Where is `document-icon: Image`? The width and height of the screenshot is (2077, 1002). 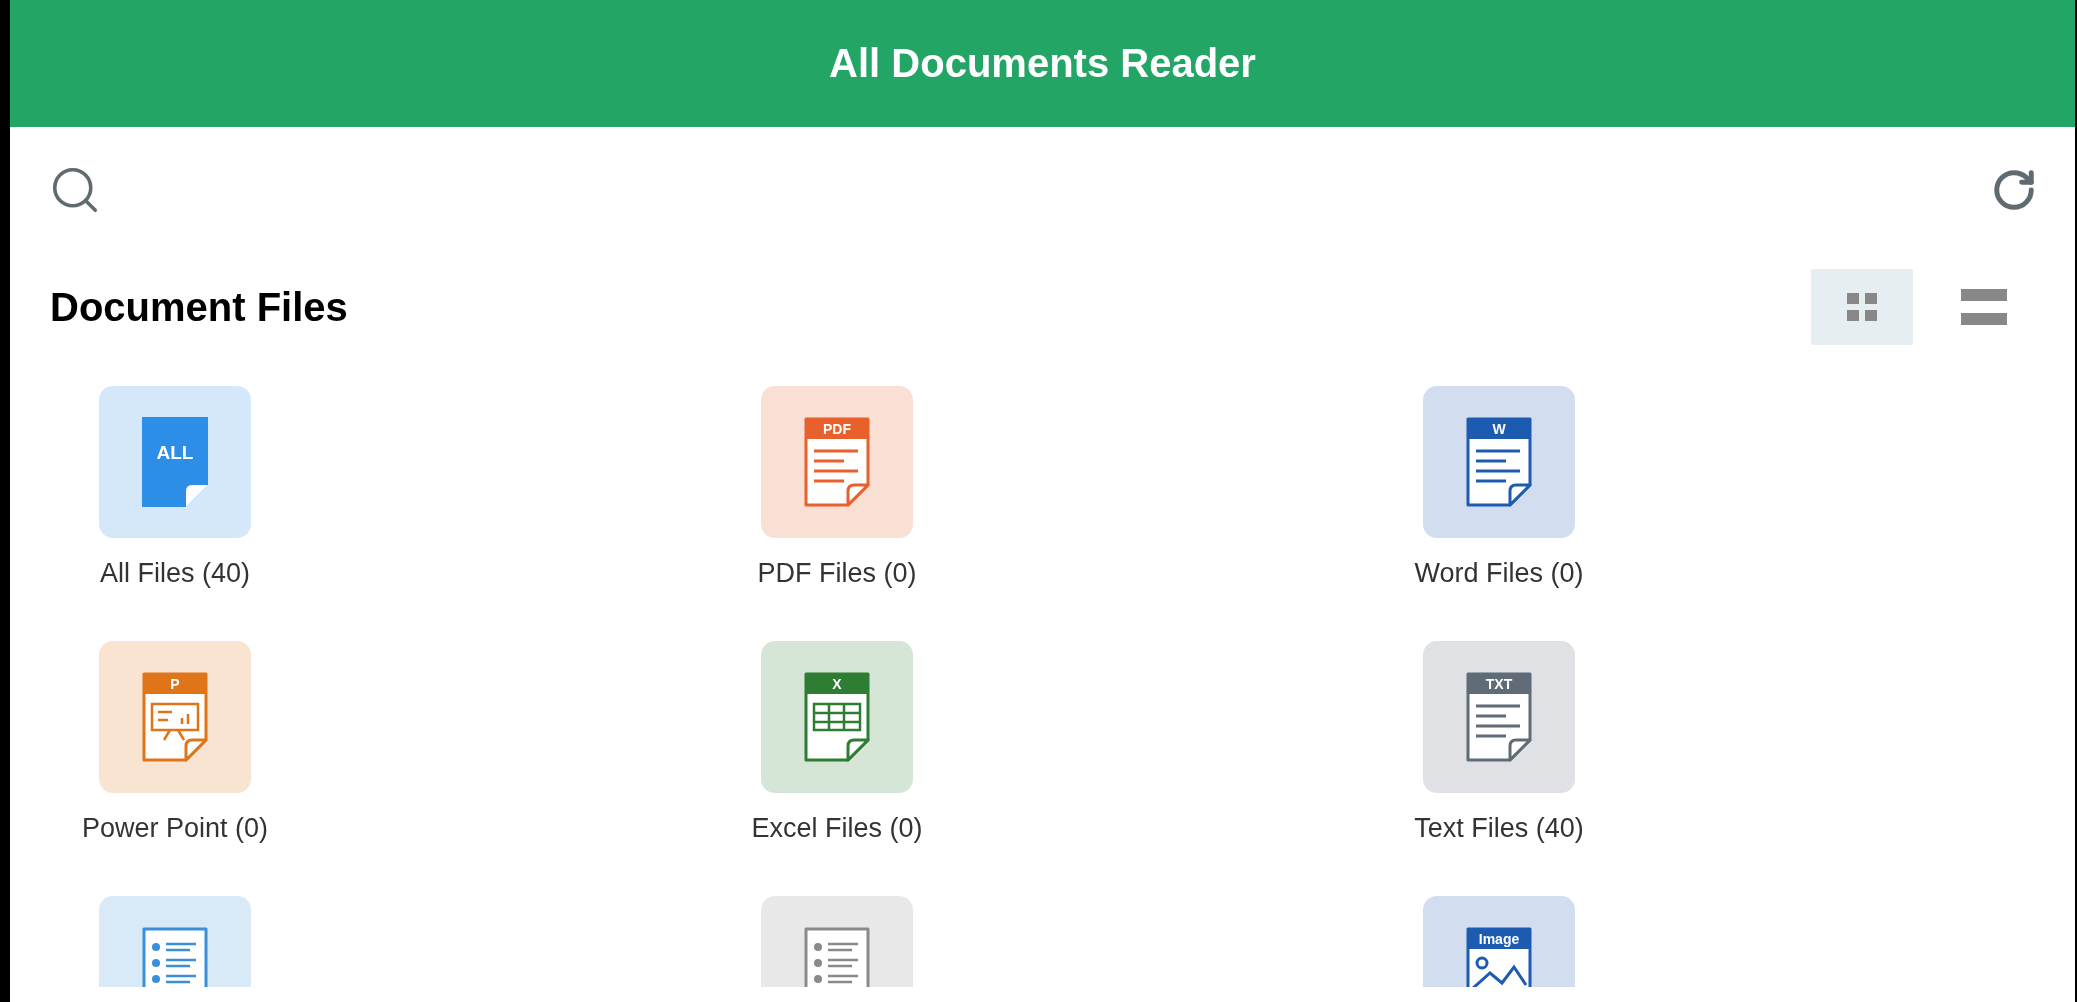 document-icon: Image is located at coordinates (1499, 957).